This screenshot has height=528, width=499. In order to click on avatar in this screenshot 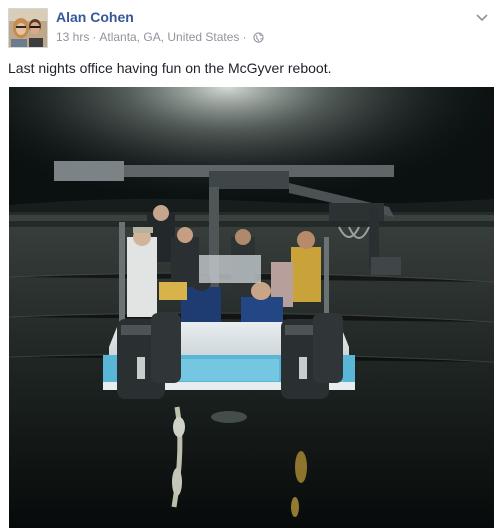, I will do `click(28, 28)`.